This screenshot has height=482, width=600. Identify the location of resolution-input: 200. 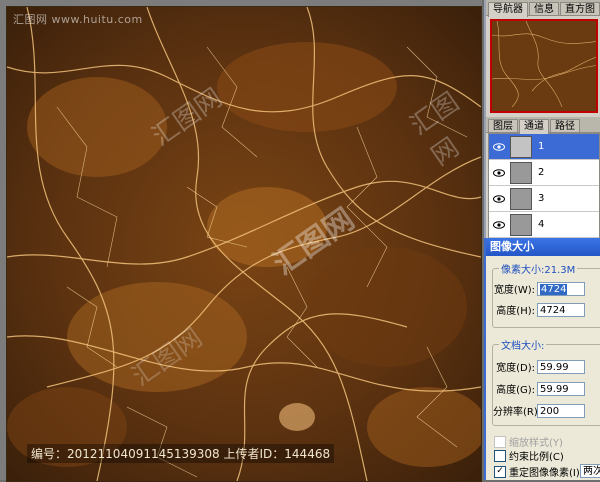
(561, 410).